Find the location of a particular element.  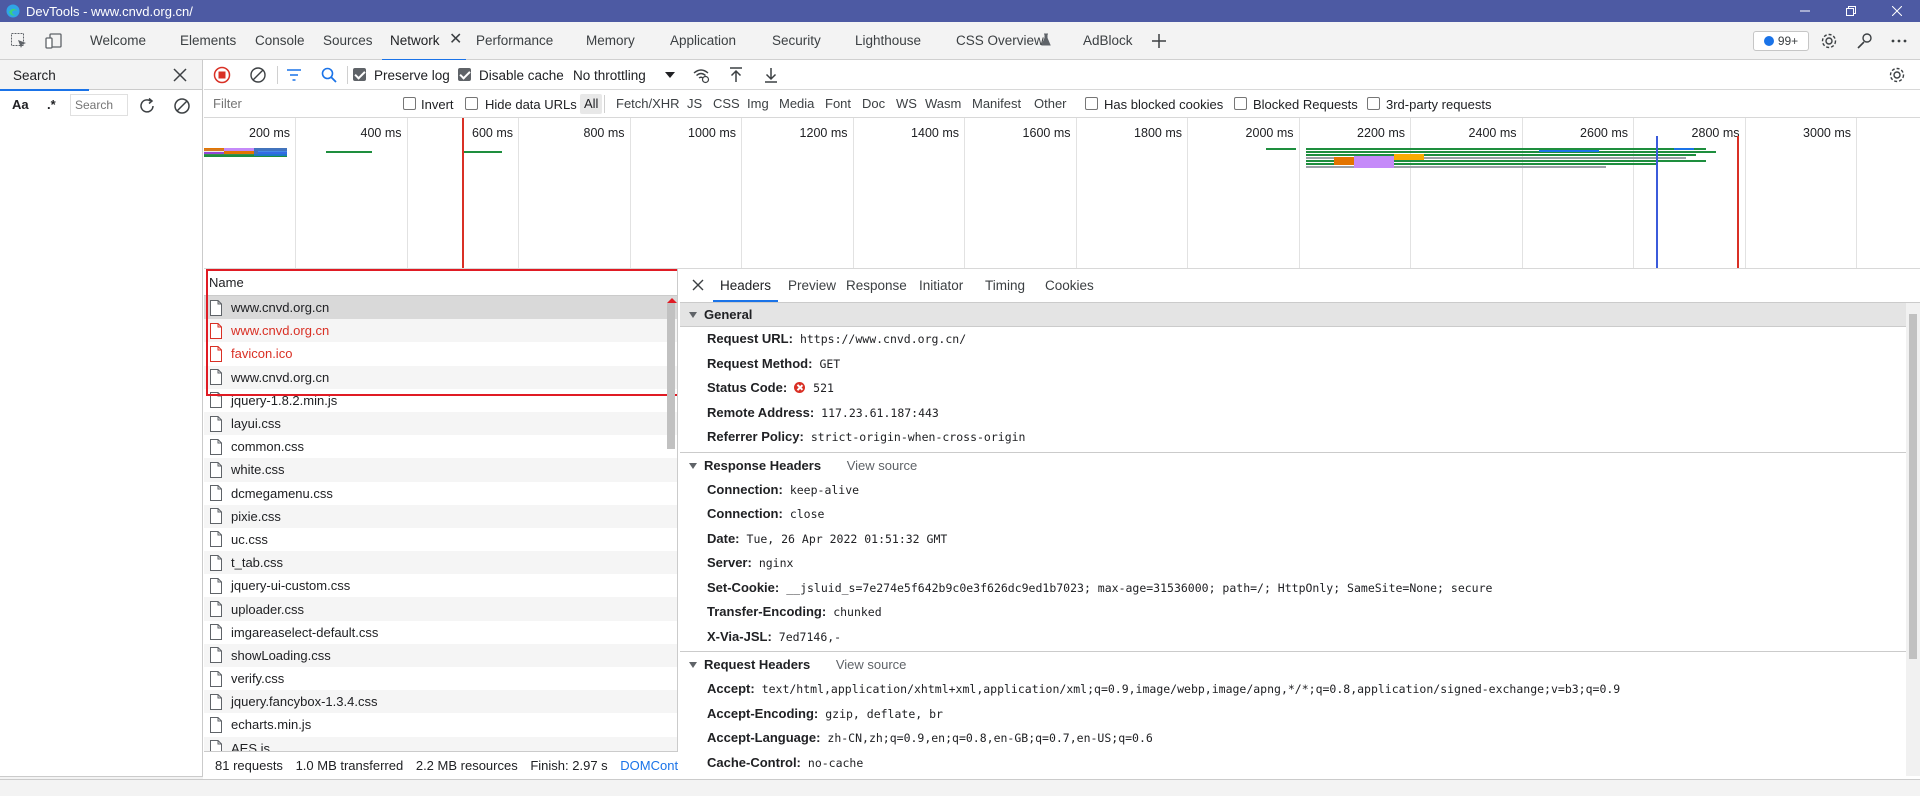

tab-application: Application is located at coordinates (703, 41).